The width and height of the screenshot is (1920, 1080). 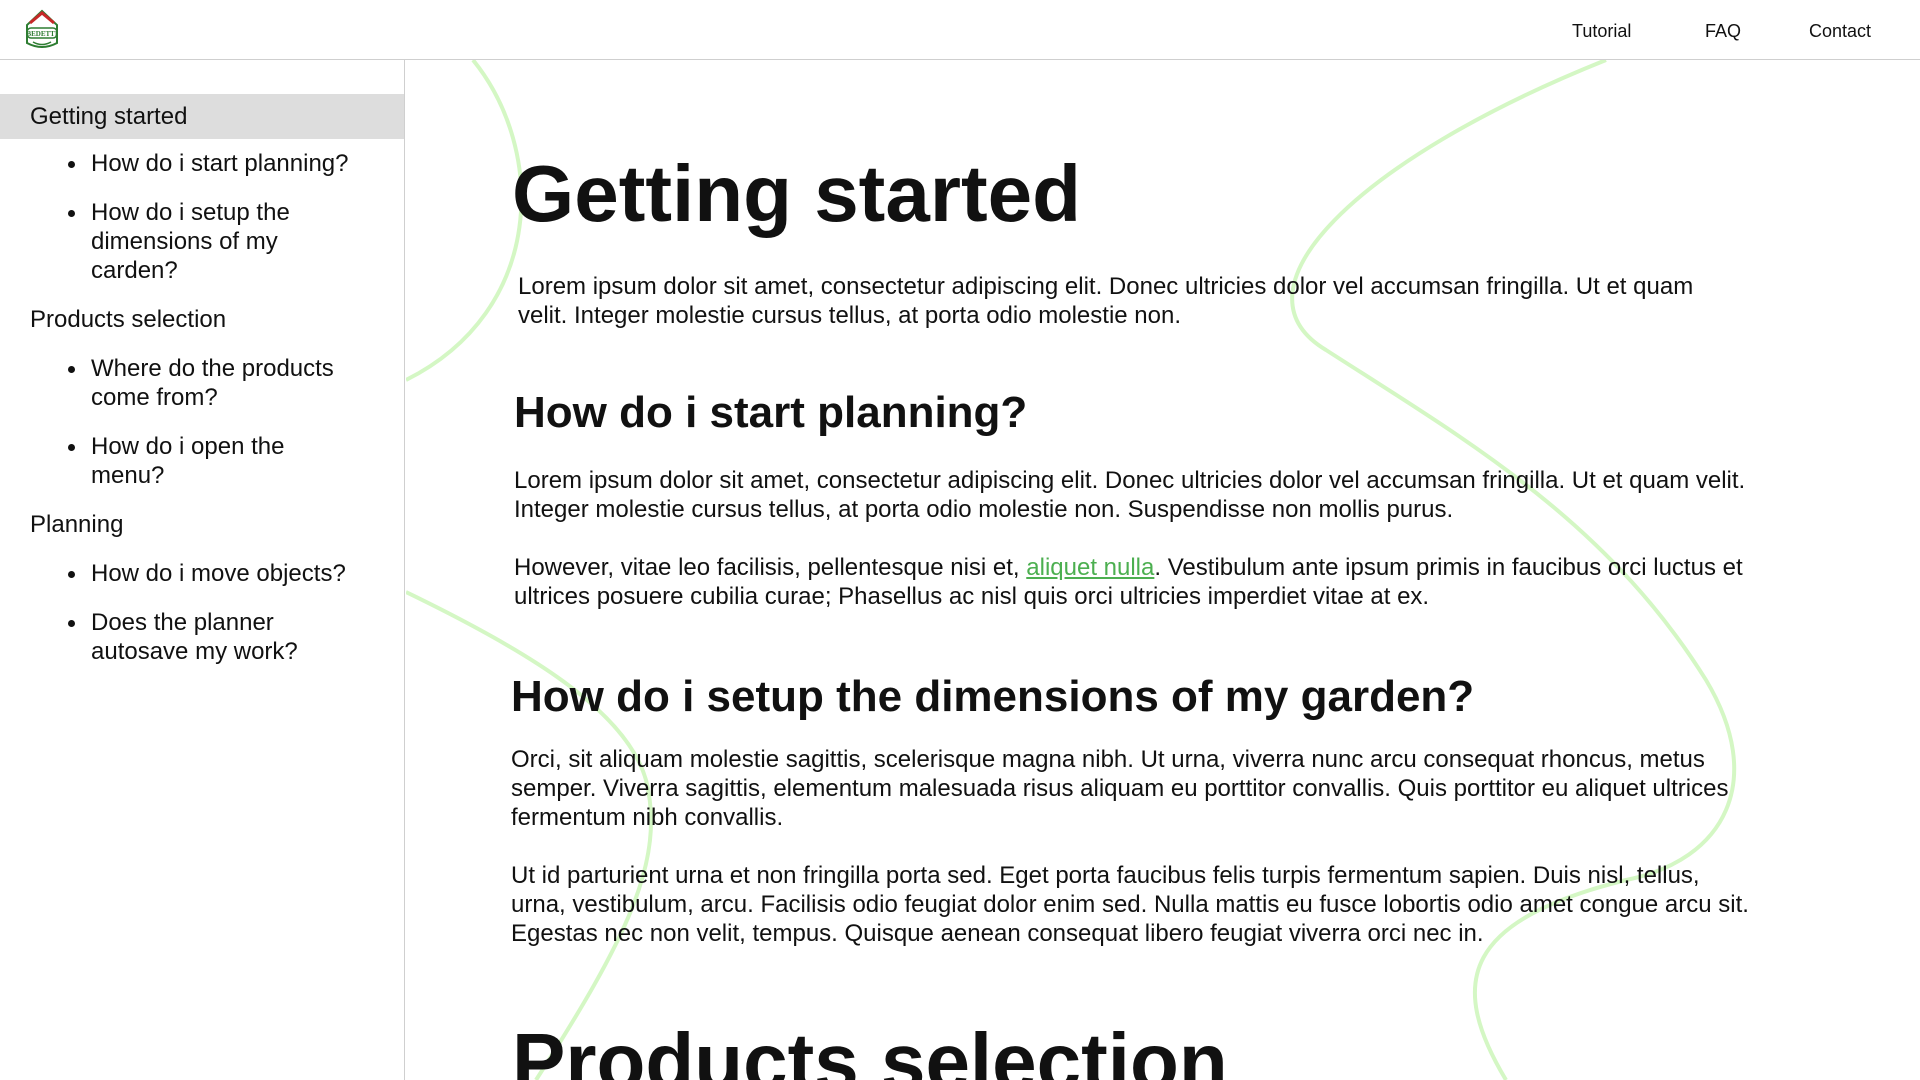 What do you see at coordinates (41, 34) in the screenshot?
I see `brand-logo-text: BEDETTI` at bounding box center [41, 34].